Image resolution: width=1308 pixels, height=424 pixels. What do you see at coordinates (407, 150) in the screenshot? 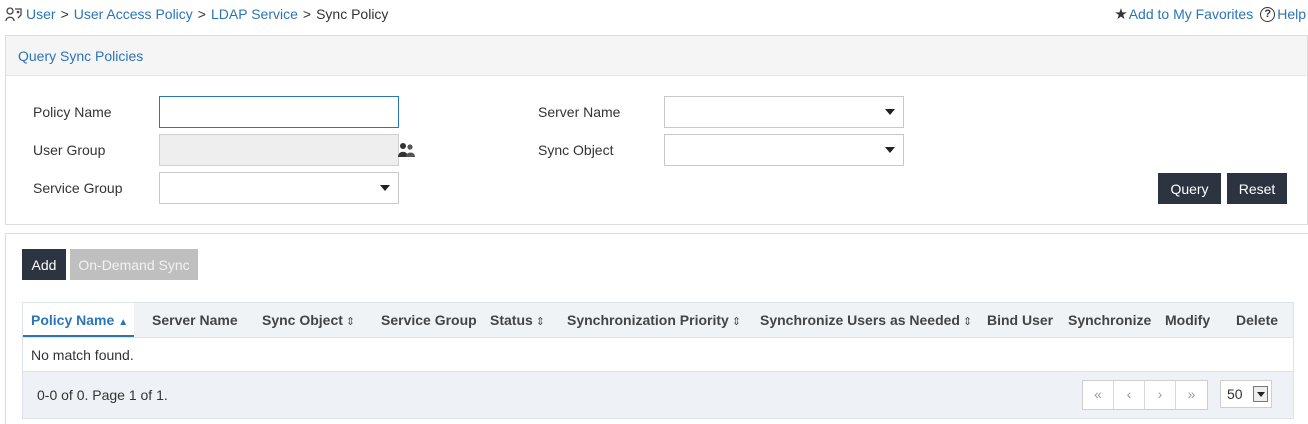
I see `select-user-group-icon` at bounding box center [407, 150].